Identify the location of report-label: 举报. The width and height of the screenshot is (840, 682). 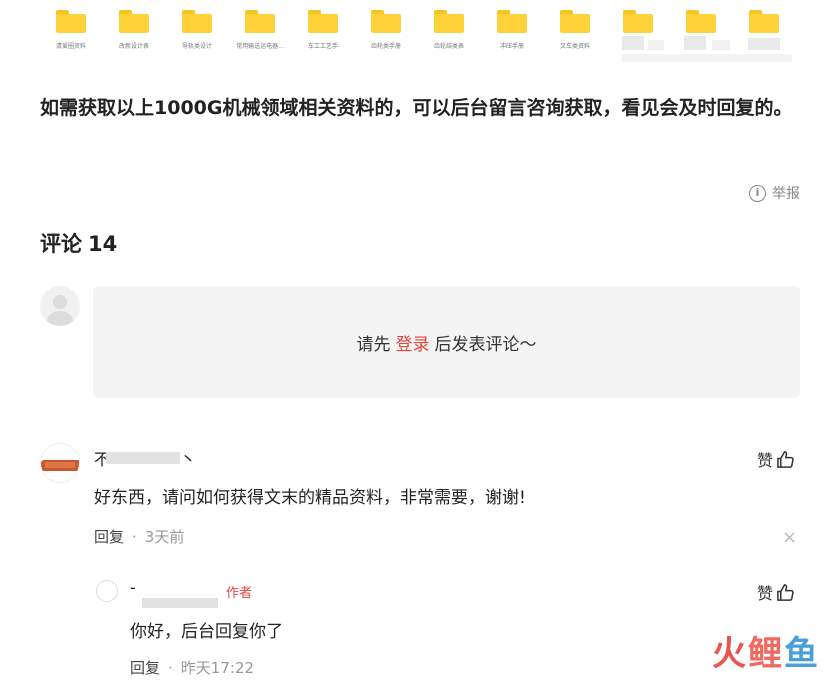
(786, 194).